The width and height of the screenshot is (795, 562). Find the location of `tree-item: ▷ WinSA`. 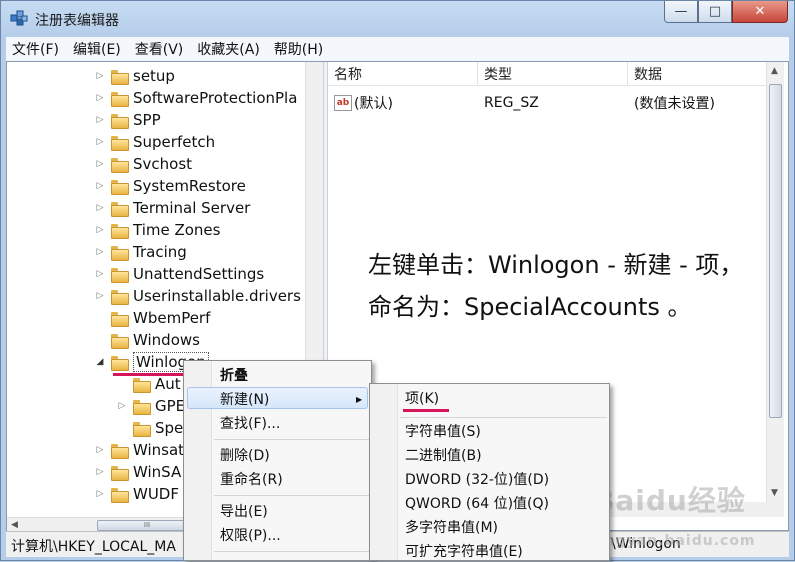

tree-item: ▷ WinSA is located at coordinates (137, 472).